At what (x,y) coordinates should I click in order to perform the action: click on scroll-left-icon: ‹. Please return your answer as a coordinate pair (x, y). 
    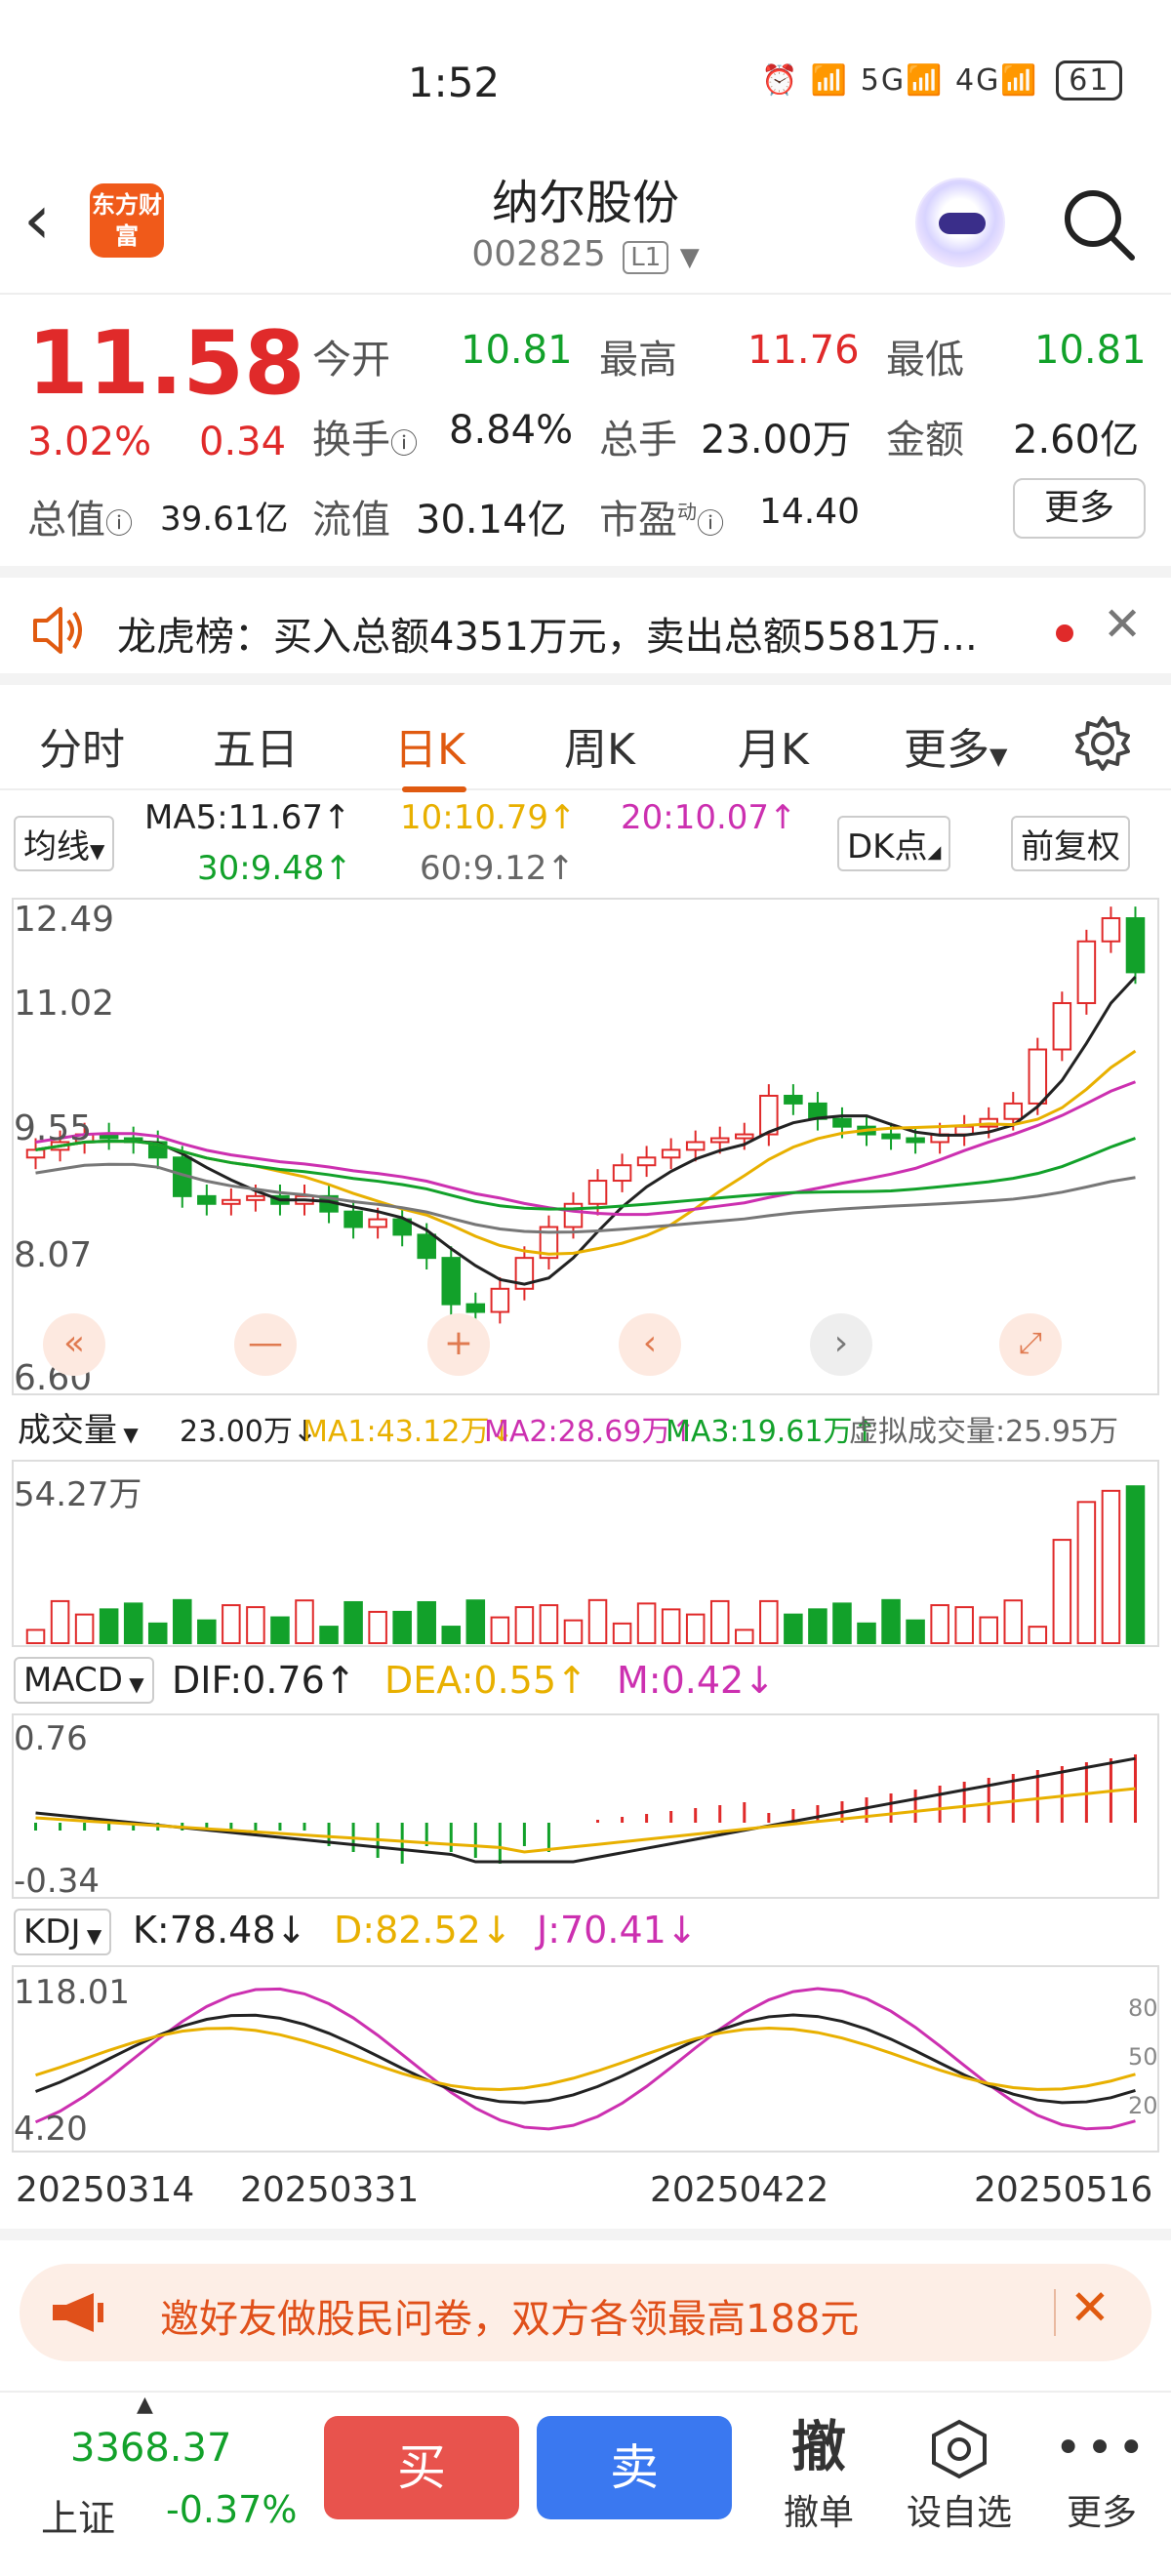
    Looking at the image, I should click on (650, 1344).